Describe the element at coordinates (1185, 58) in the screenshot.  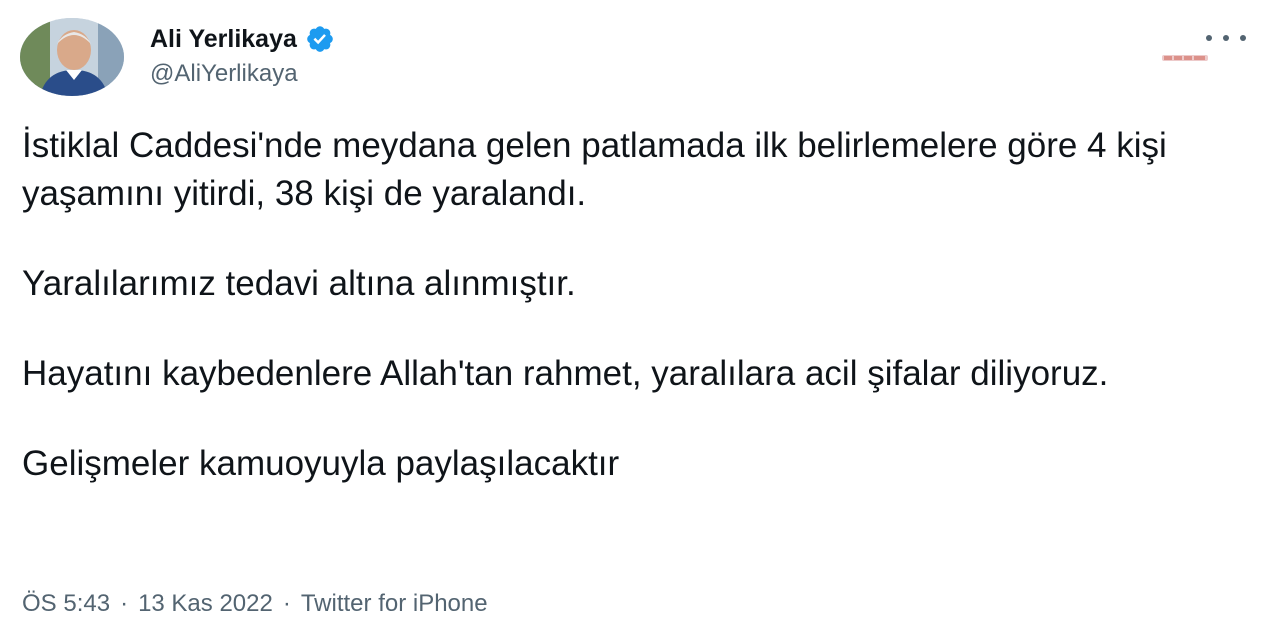
I see `watermark-logo` at that location.